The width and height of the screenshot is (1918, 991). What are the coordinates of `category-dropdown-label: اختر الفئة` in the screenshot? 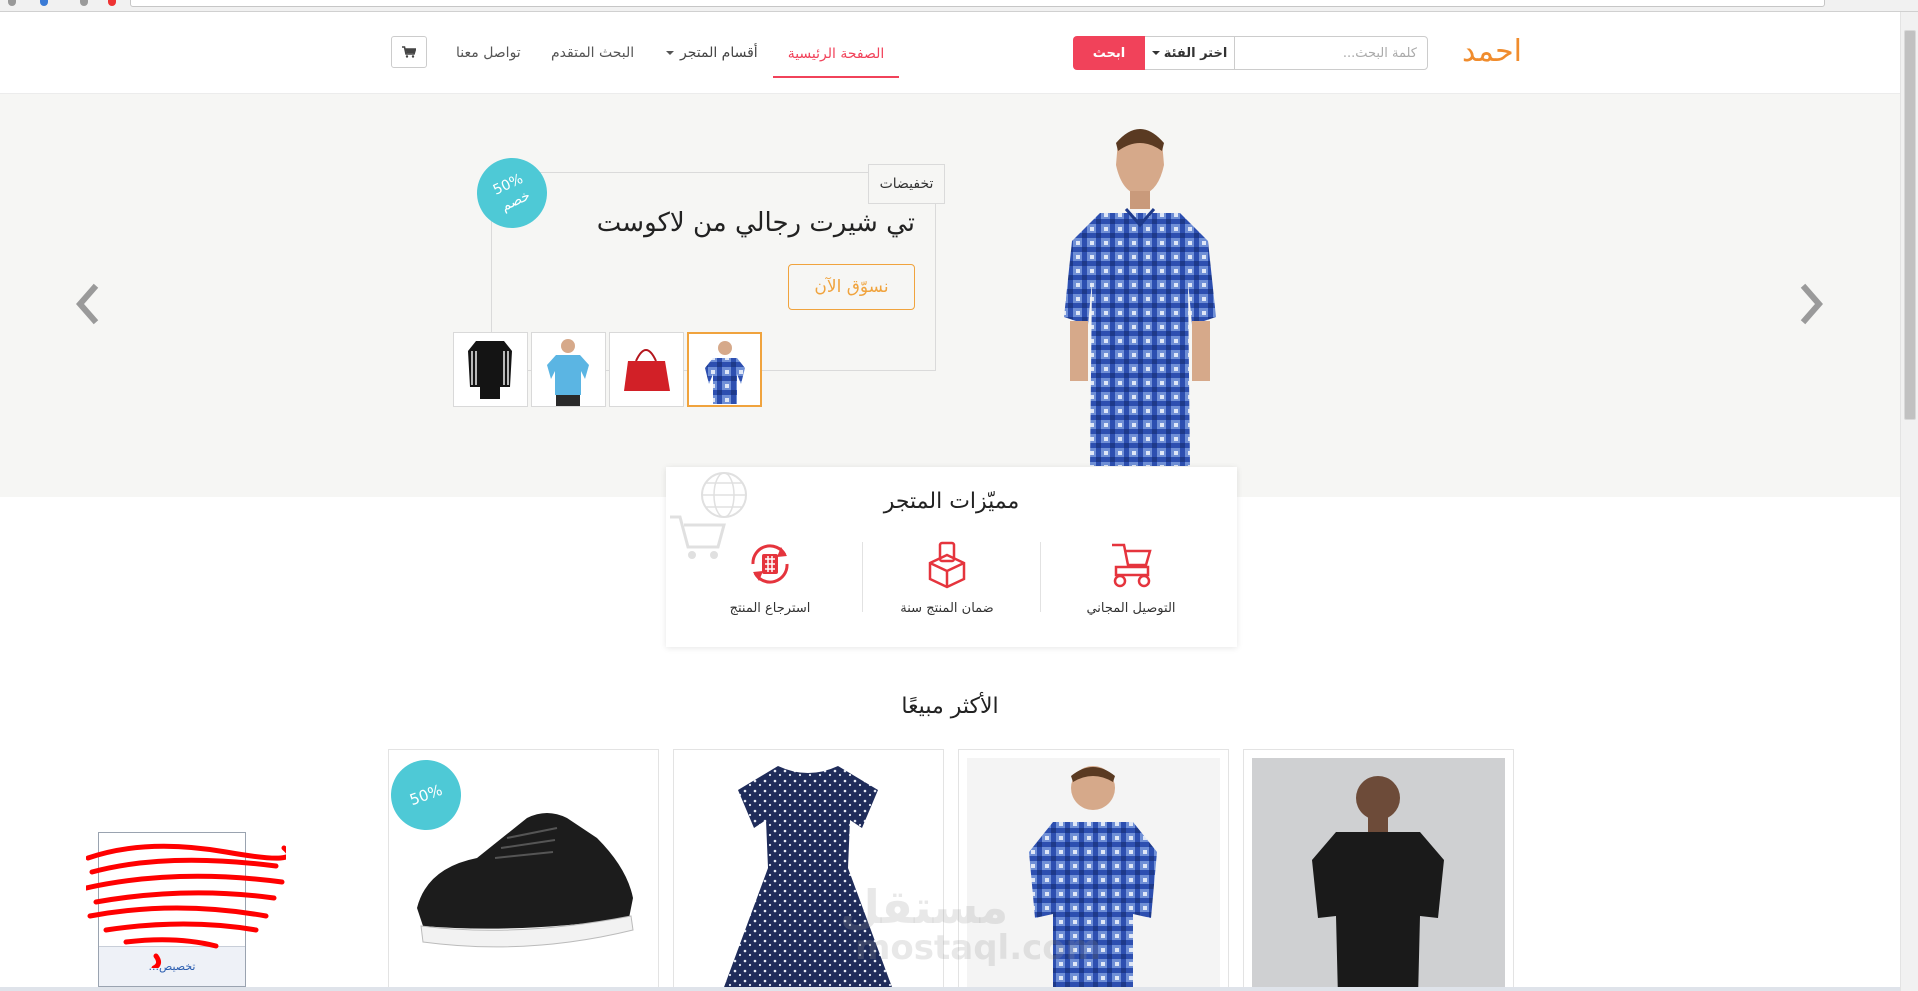 It's located at (1195, 53).